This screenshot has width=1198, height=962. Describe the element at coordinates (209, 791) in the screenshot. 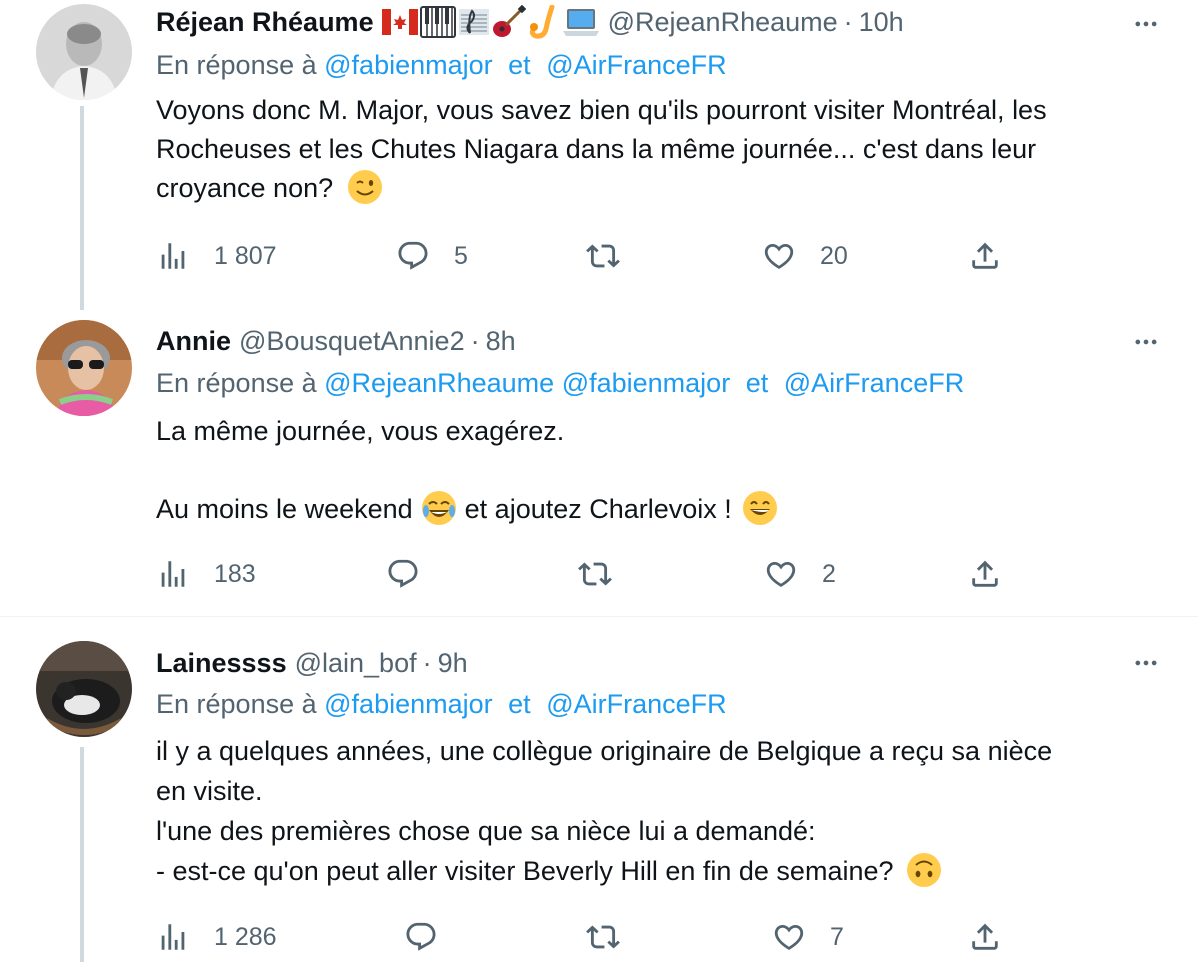

I see `text-line: en visite.` at that location.